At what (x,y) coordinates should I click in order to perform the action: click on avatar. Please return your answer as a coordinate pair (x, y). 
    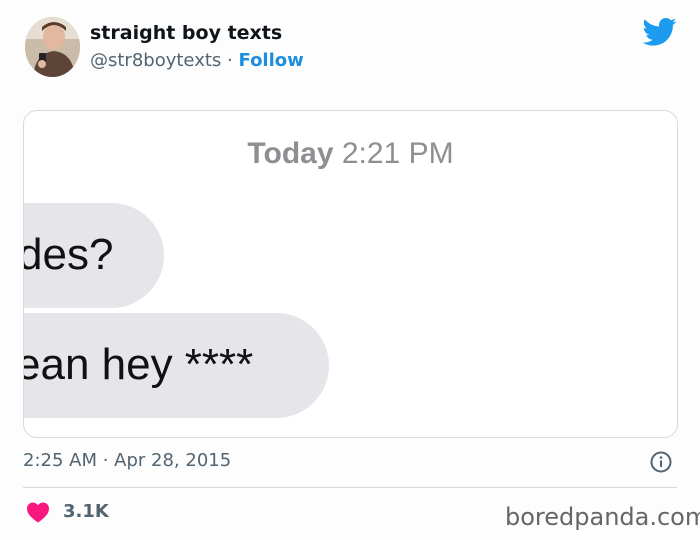
    Looking at the image, I should click on (52, 47).